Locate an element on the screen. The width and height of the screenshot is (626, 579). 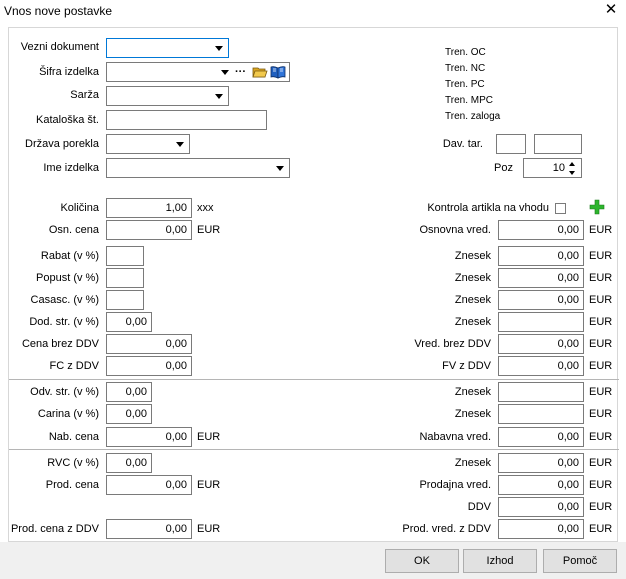
casasc-label: Casasc. (v %) is located at coordinates (64, 300).